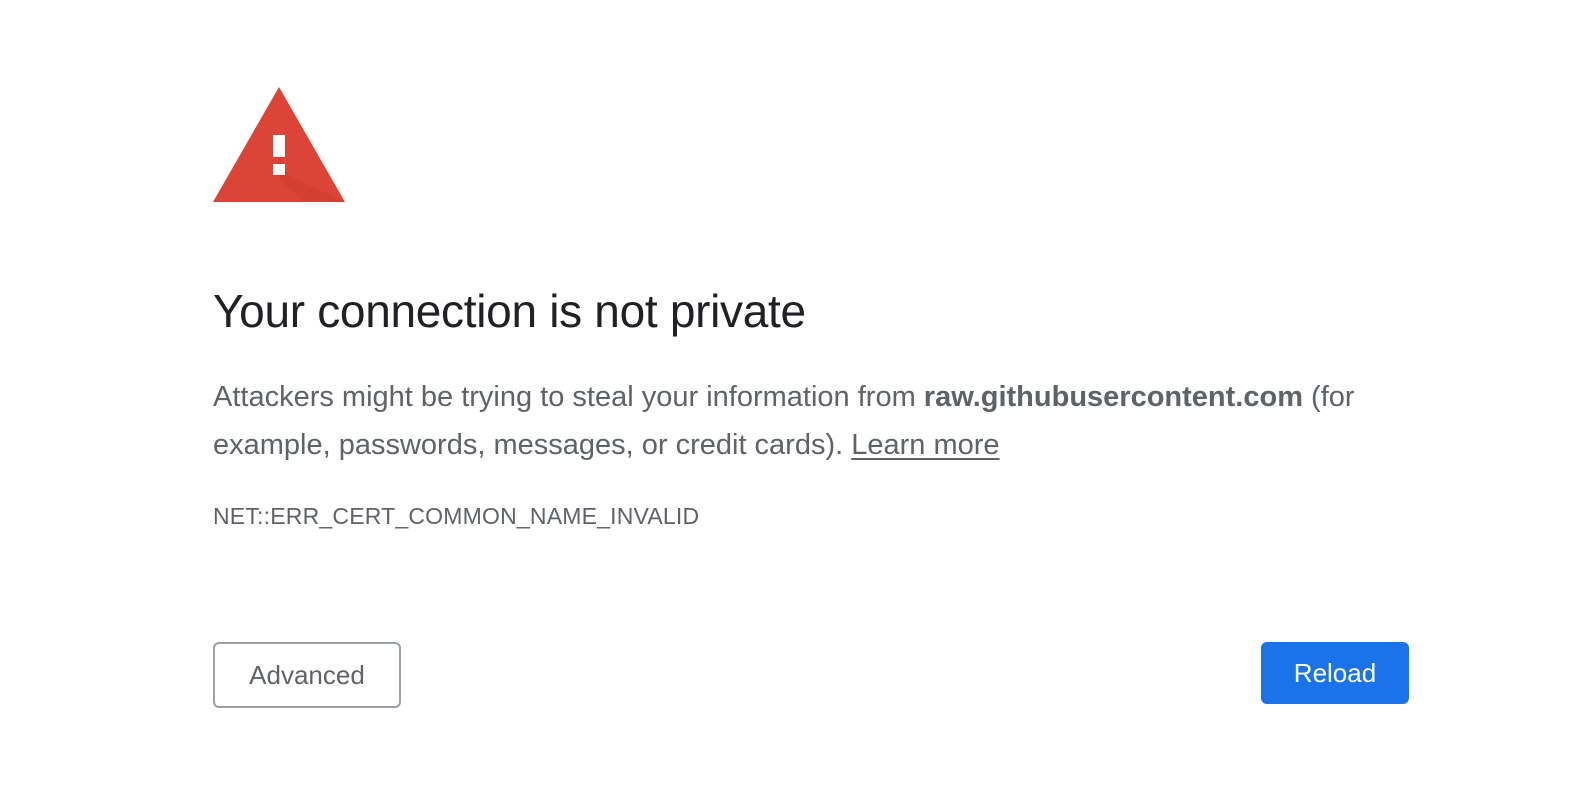 The image size is (1574, 812). Describe the element at coordinates (925, 445) in the screenshot. I see `learn-more-link: Learn more` at that location.